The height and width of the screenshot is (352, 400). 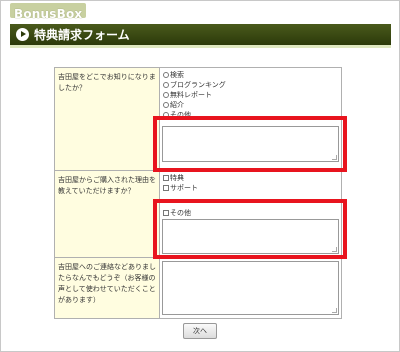 What do you see at coordinates (200, 331) in the screenshot?
I see `next-button: 次へ` at bounding box center [200, 331].